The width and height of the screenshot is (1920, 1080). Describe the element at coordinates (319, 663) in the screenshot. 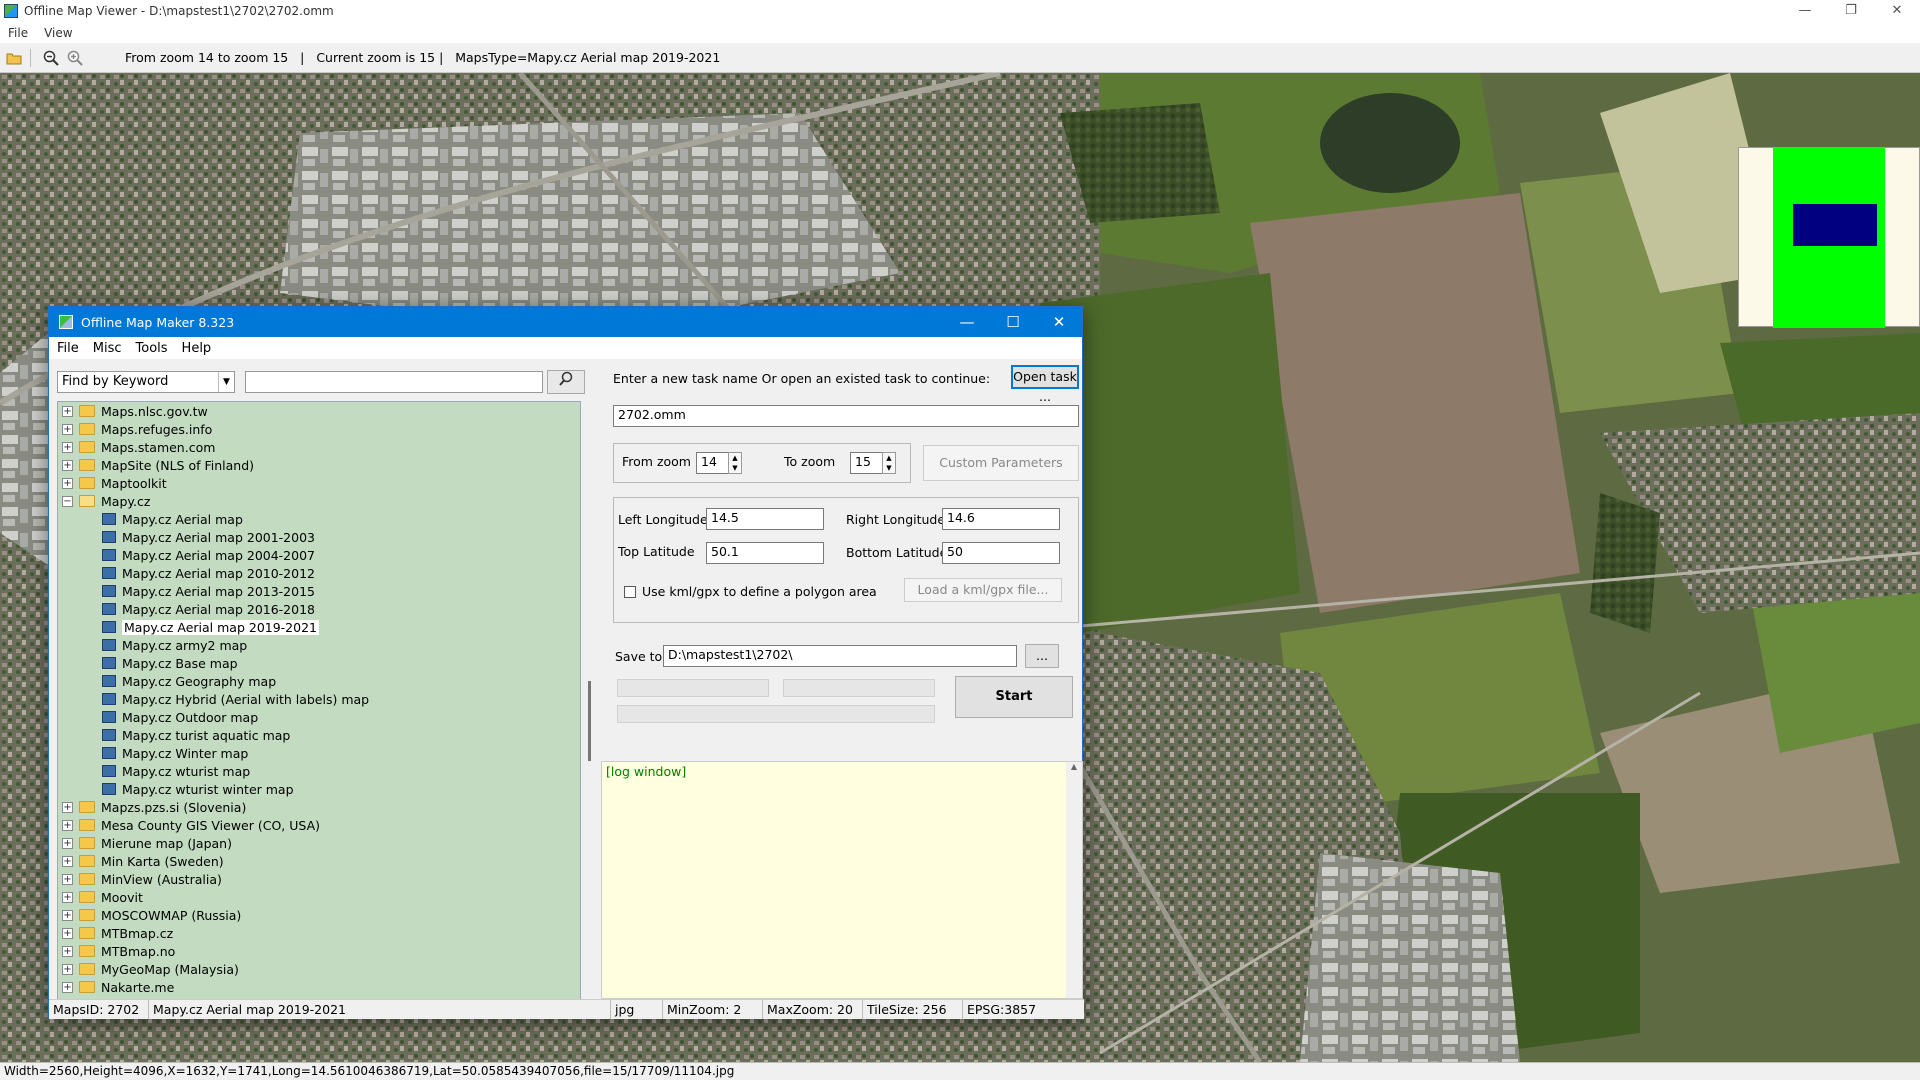

I see `tree-item: Mapy.cz Base map` at that location.